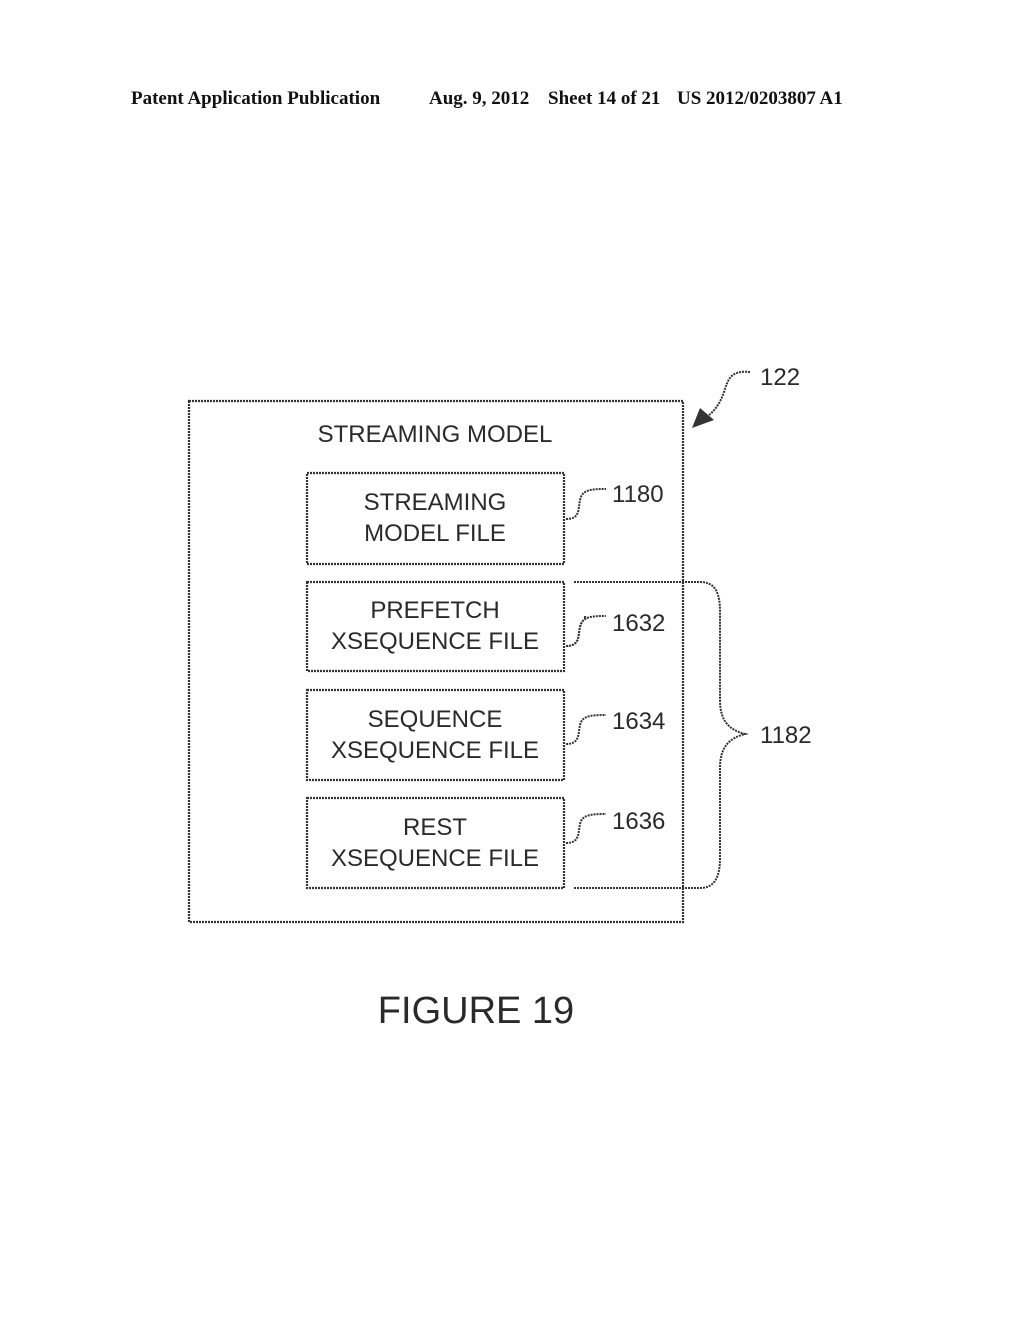  I want to click on ref-1632-label: 1632, so click(638, 623).